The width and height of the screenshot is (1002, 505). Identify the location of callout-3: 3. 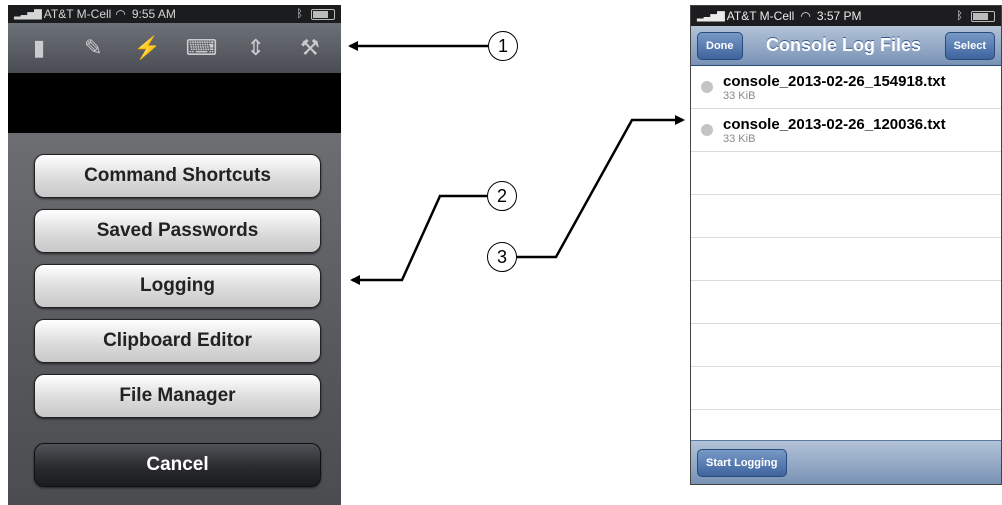
(502, 257).